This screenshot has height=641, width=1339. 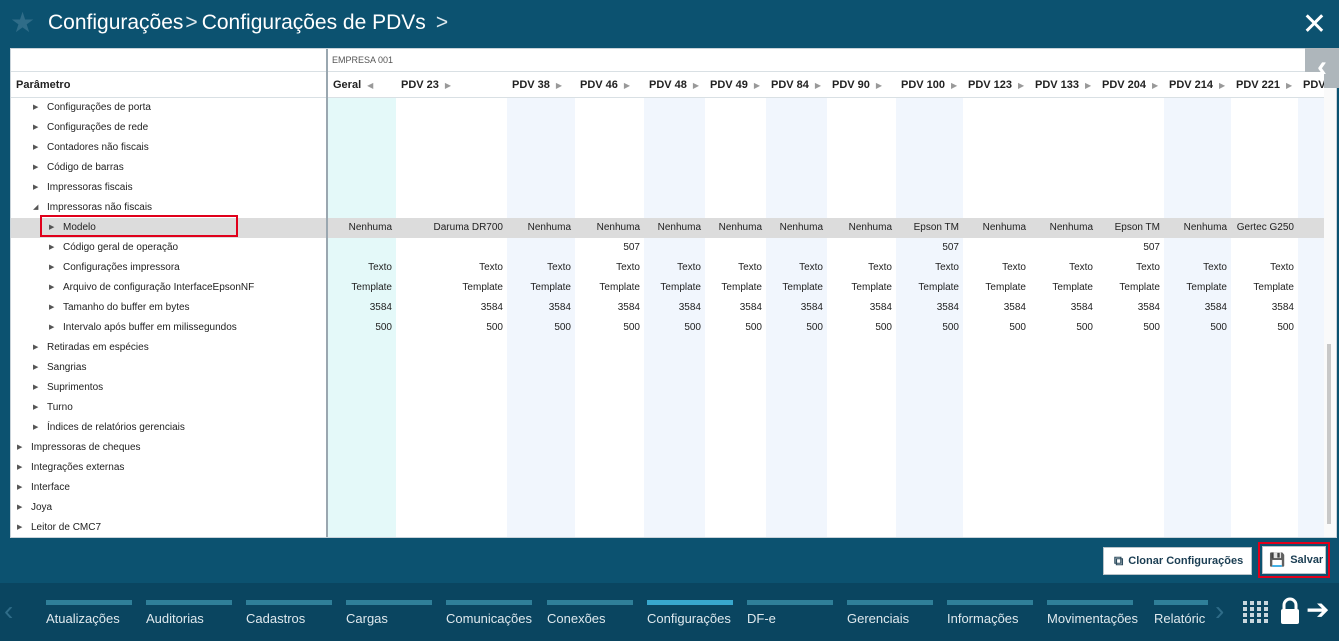 What do you see at coordinates (929, 85) in the screenshot?
I see `column-header: PDV 100 ▶` at bounding box center [929, 85].